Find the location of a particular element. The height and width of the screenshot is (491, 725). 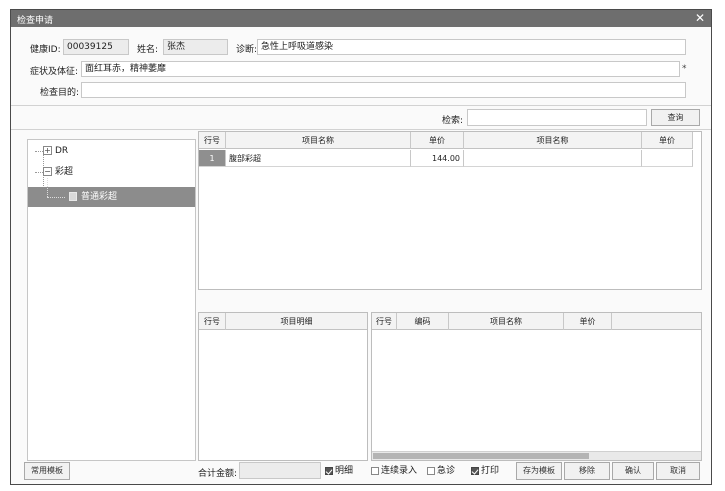

expand-icon: + is located at coordinates (47, 150).